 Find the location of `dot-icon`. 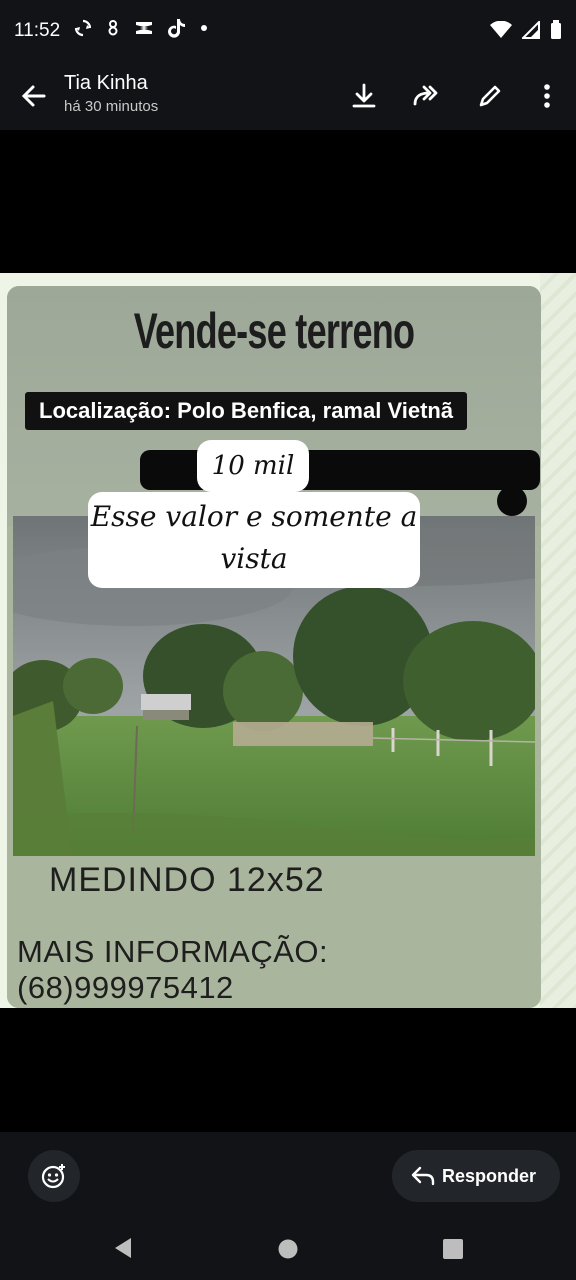

dot-icon is located at coordinates (204, 28).